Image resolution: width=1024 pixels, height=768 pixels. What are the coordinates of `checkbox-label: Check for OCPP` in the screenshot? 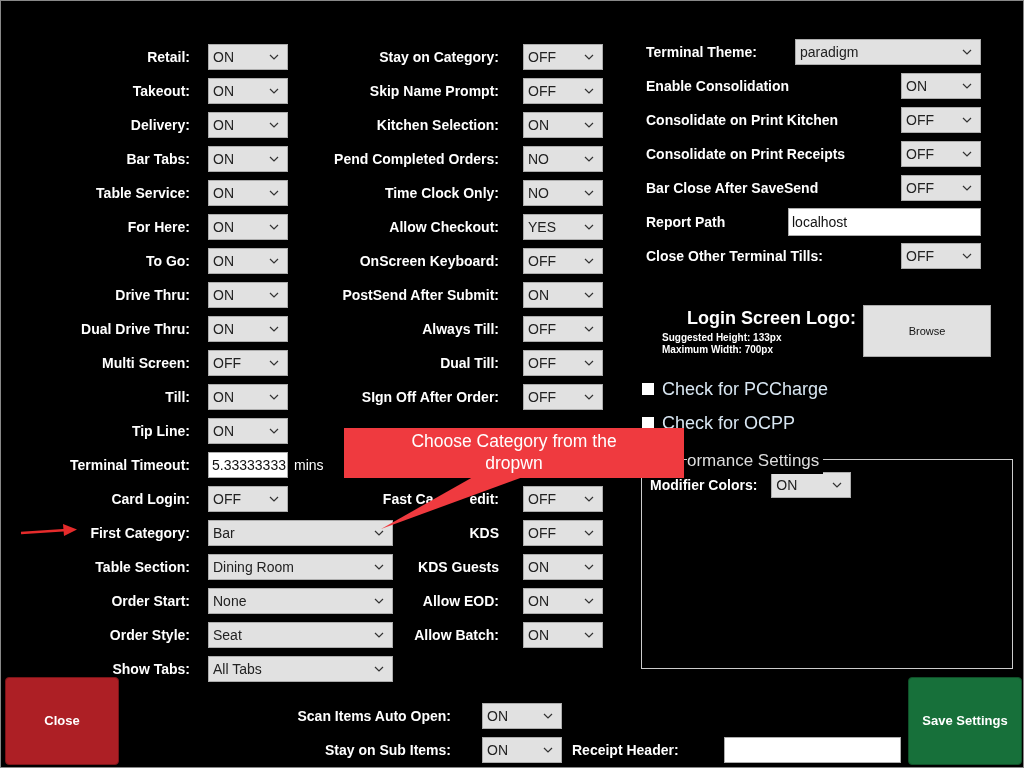 It's located at (729, 423).